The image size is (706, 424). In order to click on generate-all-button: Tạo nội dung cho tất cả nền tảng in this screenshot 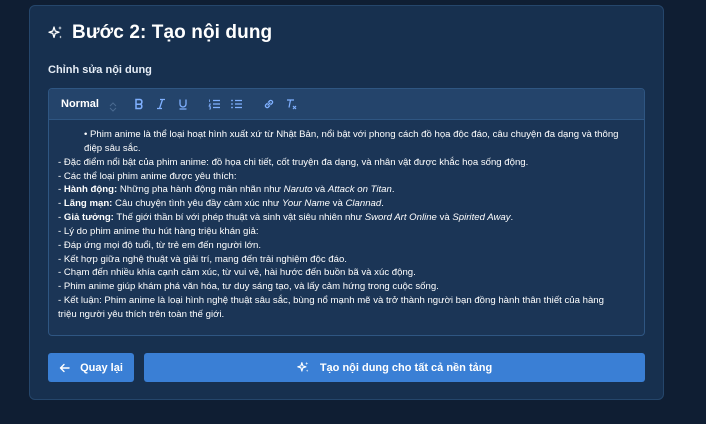, I will do `click(394, 367)`.